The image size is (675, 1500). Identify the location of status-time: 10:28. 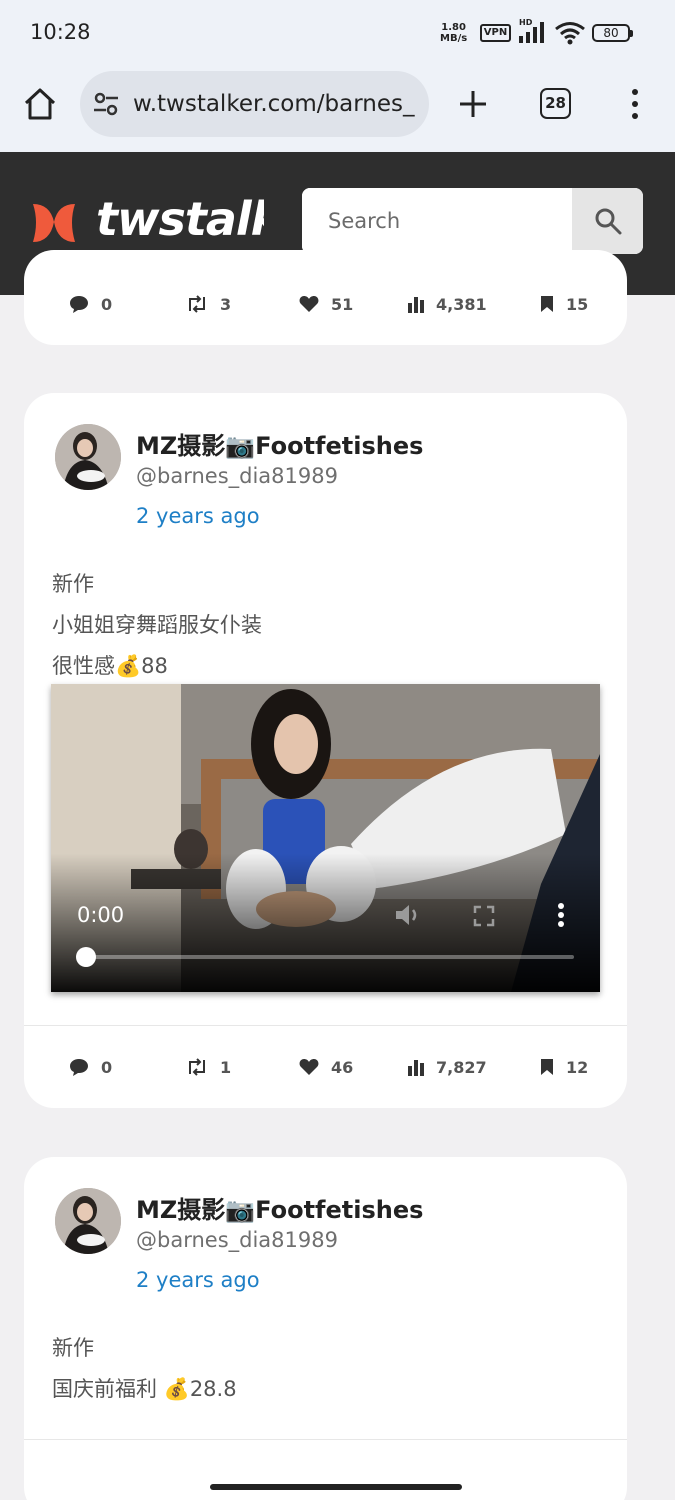
(60, 32).